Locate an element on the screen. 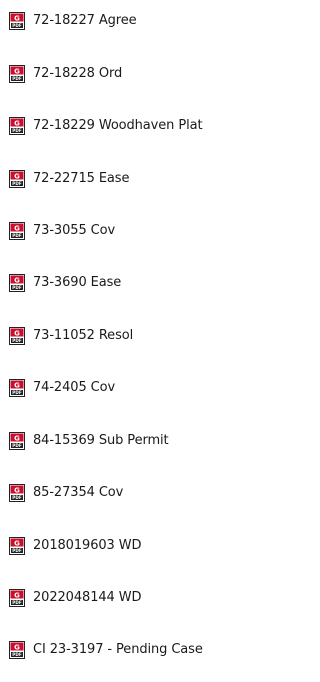 The width and height of the screenshot is (320, 682). file-name: 73-3690 Ease is located at coordinates (77, 282).